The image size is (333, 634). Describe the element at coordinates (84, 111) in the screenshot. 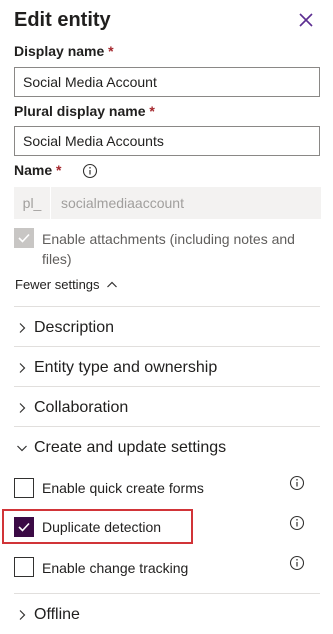

I see `plural-display-name-label: Plural display name *` at that location.